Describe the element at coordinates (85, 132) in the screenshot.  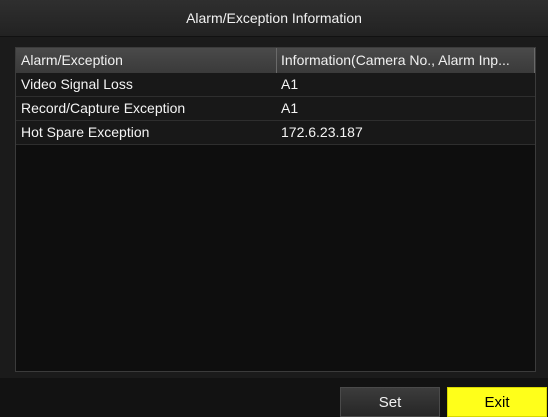
I see `alarm-type-cell: Hot Spare Exception` at that location.